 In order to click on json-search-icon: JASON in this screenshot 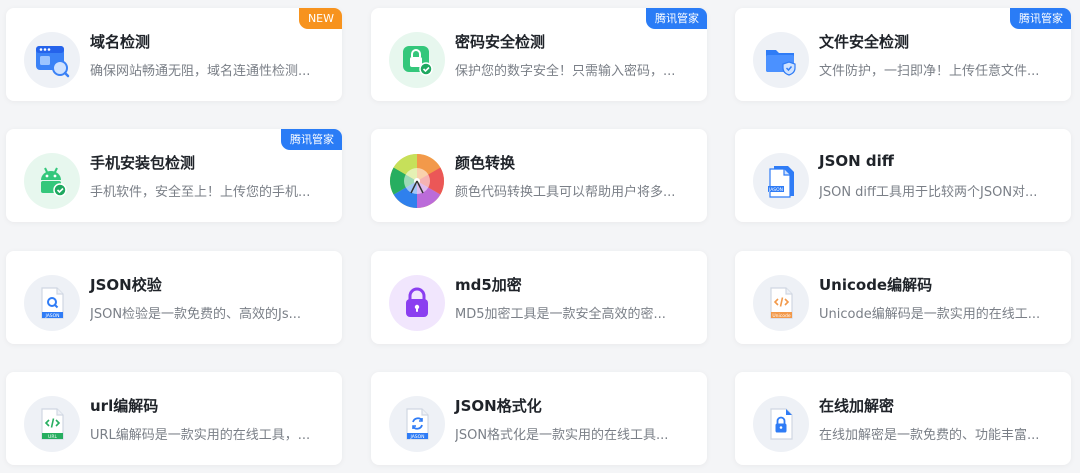, I will do `click(52, 303)`.